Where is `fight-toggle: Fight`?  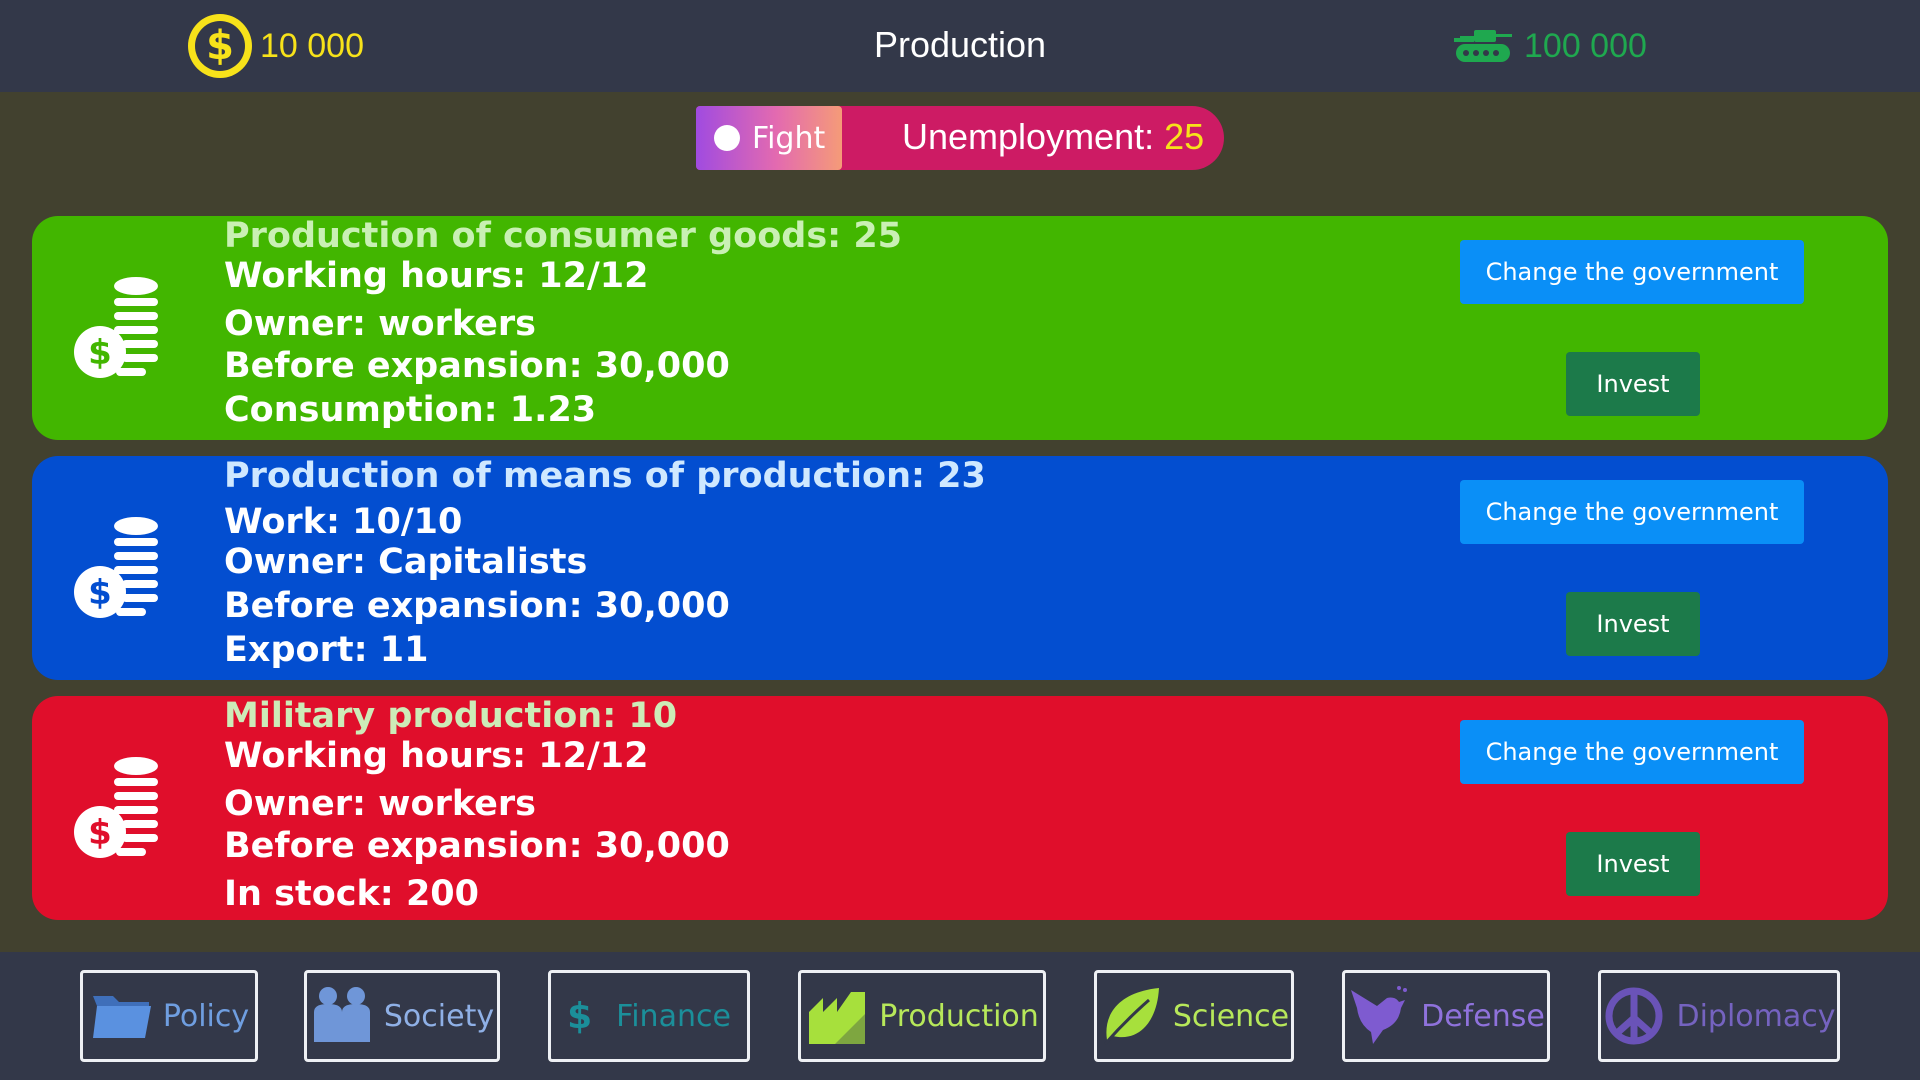
fight-toggle: Fight is located at coordinates (769, 138).